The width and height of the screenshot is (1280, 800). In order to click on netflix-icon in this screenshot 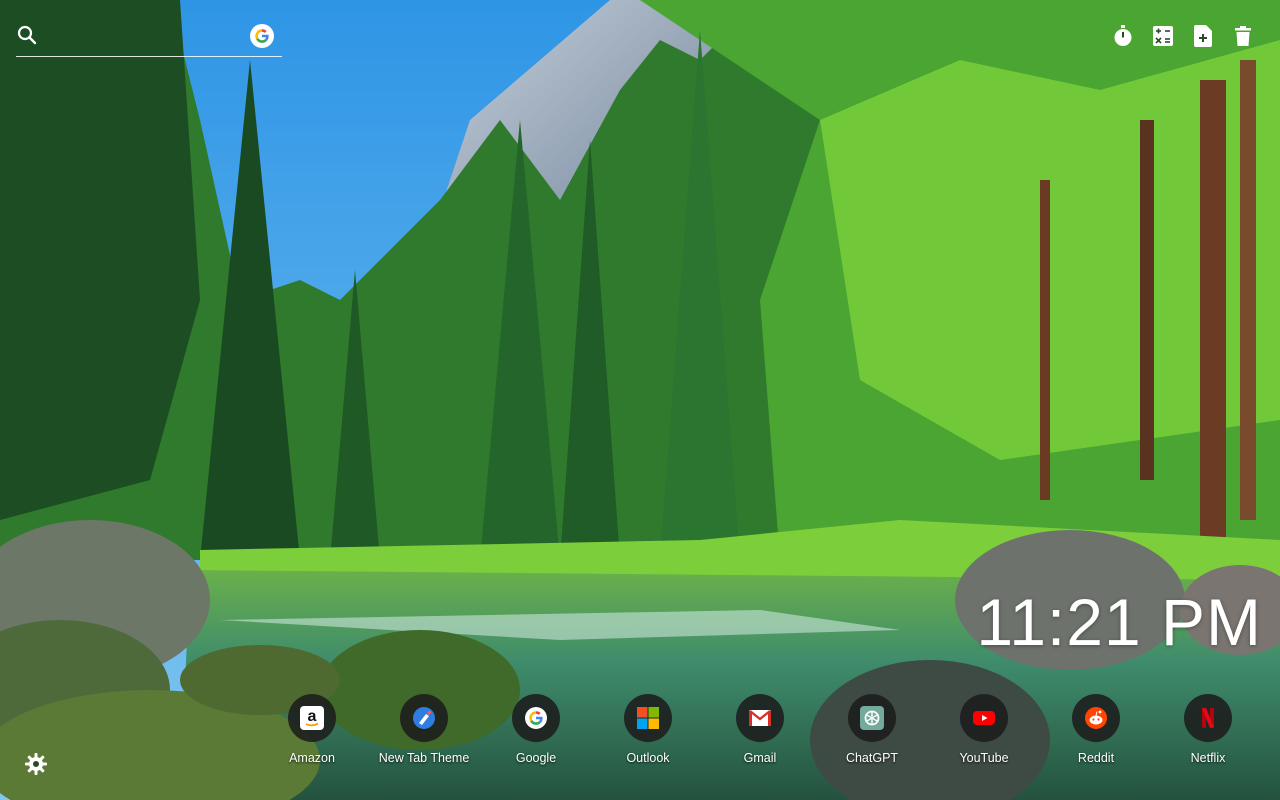, I will do `click(1208, 718)`.